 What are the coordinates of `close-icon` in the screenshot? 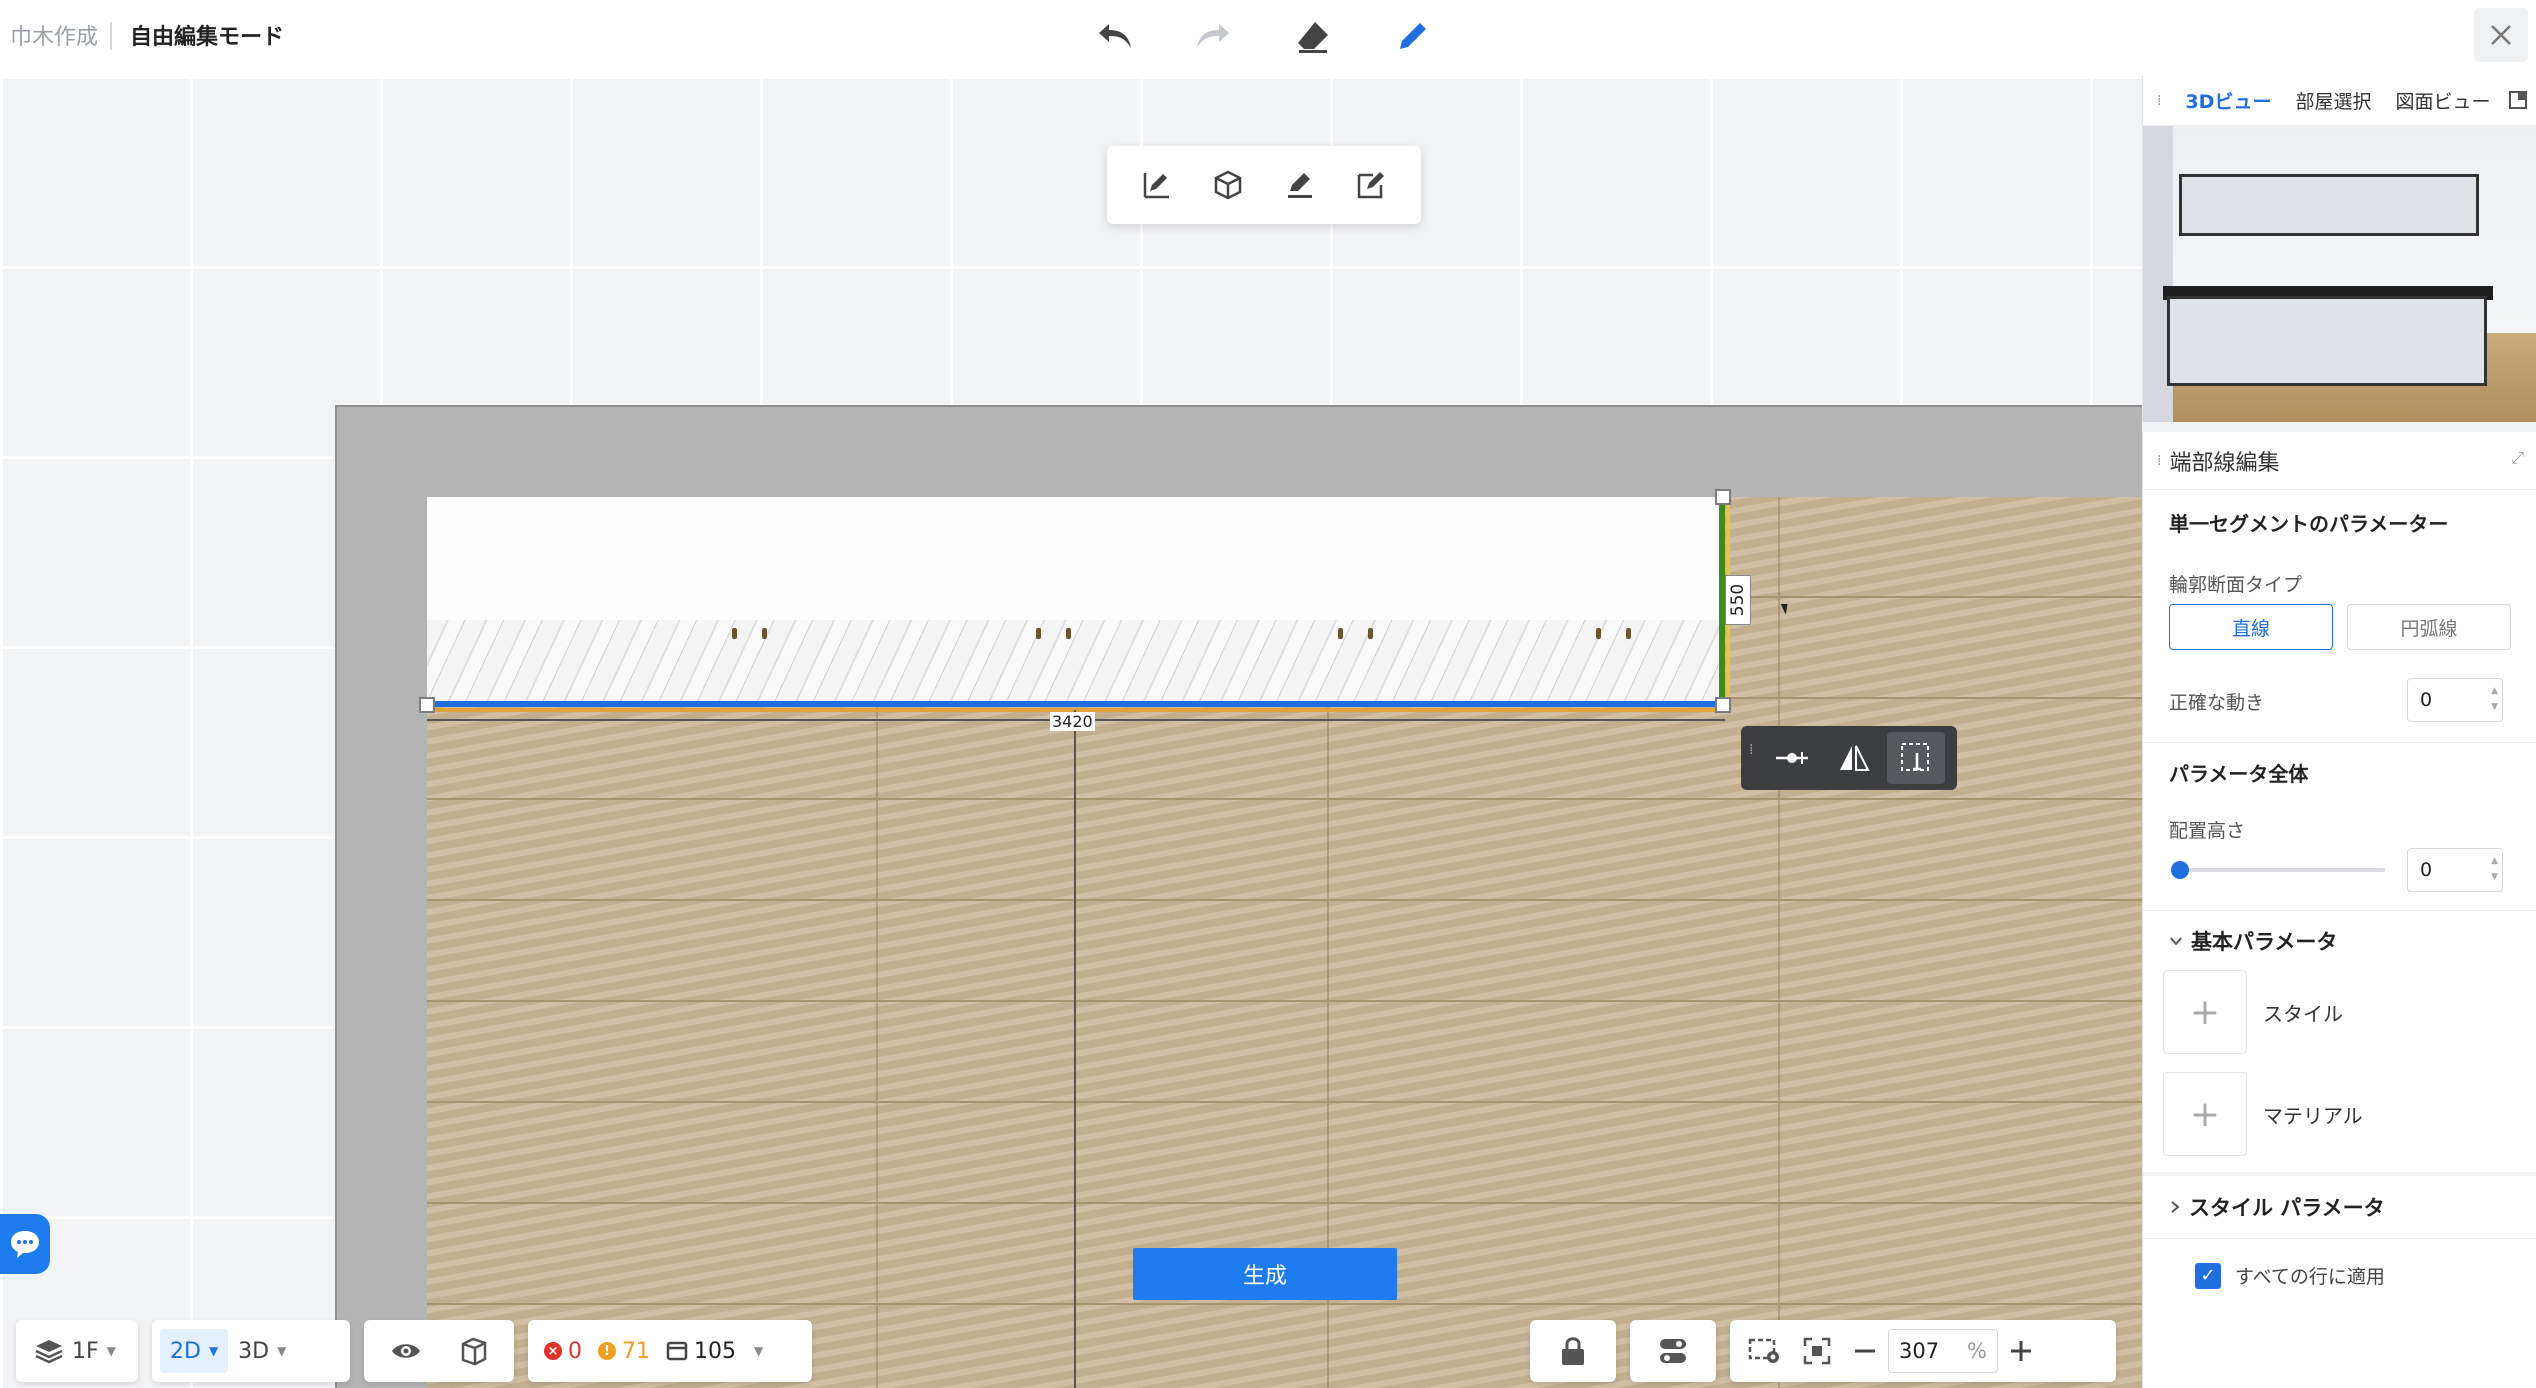 It's located at (2501, 35).